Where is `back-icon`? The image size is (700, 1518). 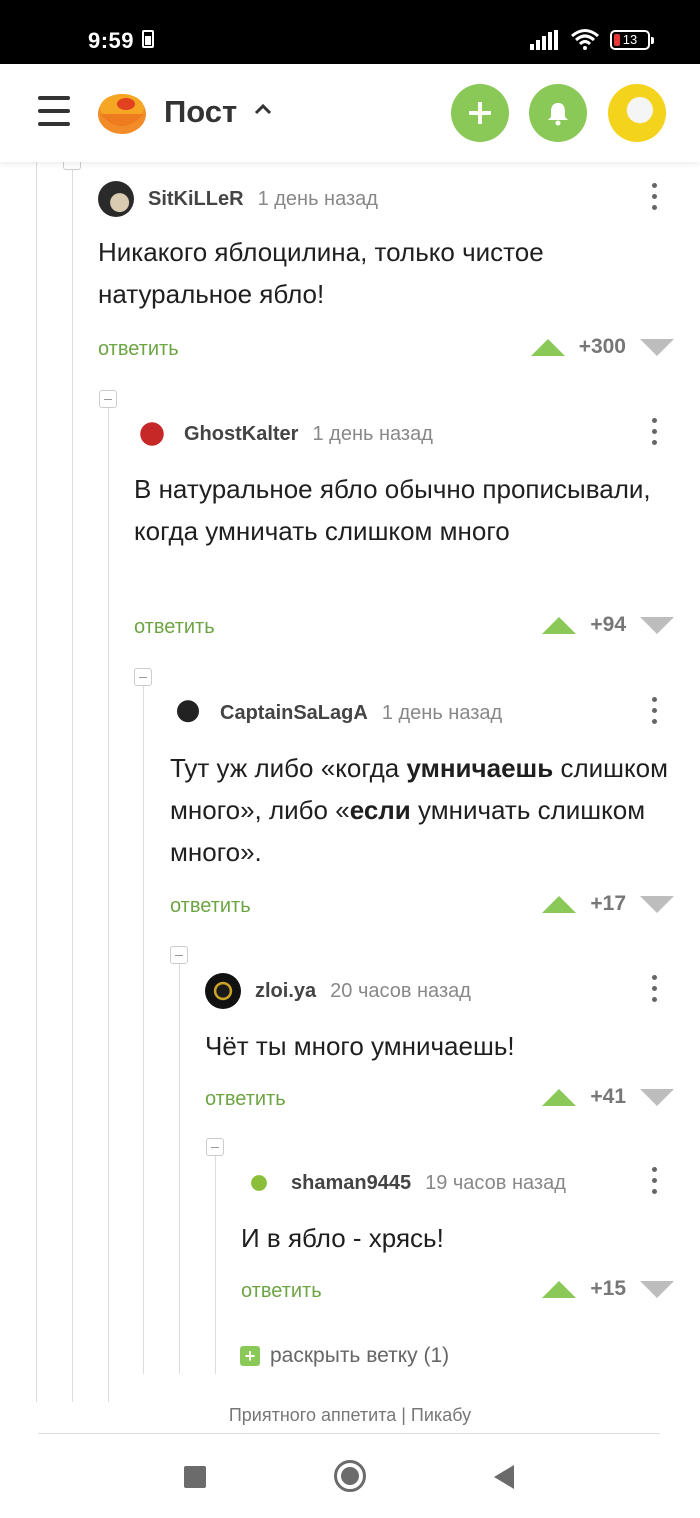 back-icon is located at coordinates (504, 1477).